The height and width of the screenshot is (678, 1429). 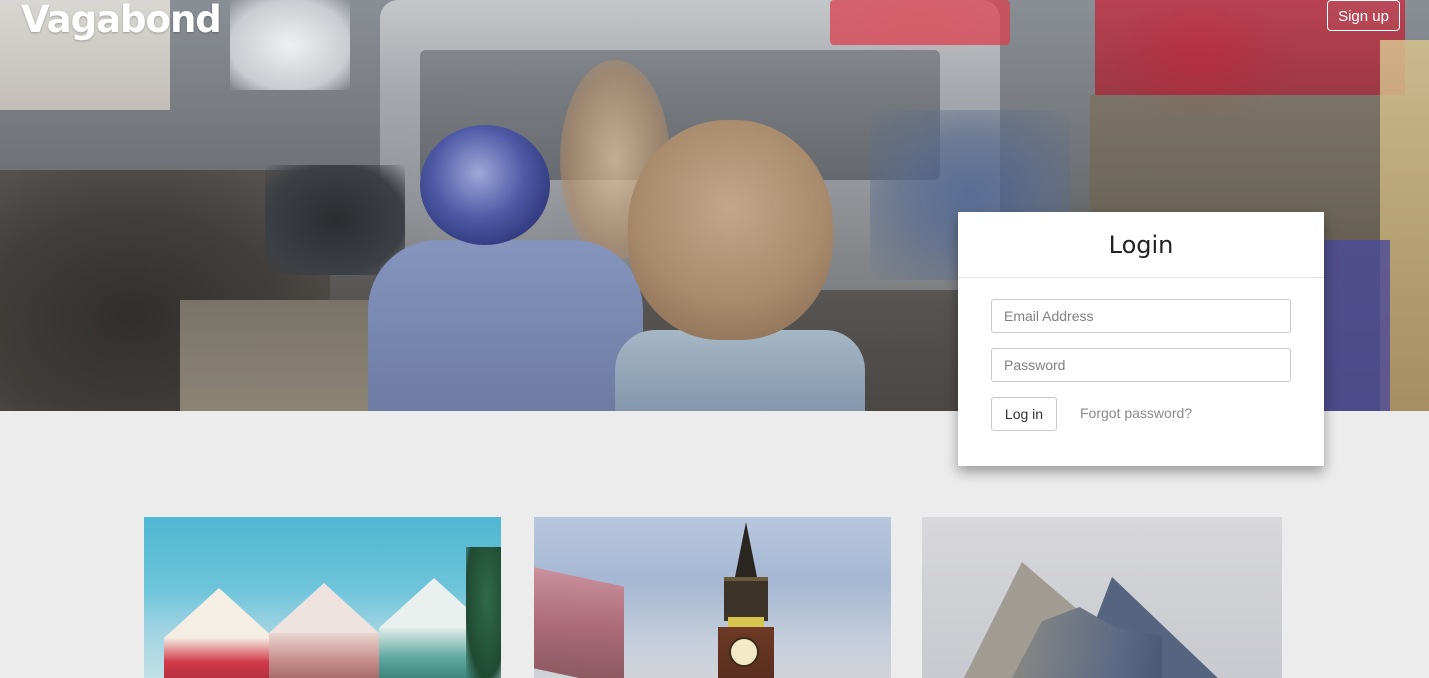 I want to click on email-input, so click(x=1141, y=316).